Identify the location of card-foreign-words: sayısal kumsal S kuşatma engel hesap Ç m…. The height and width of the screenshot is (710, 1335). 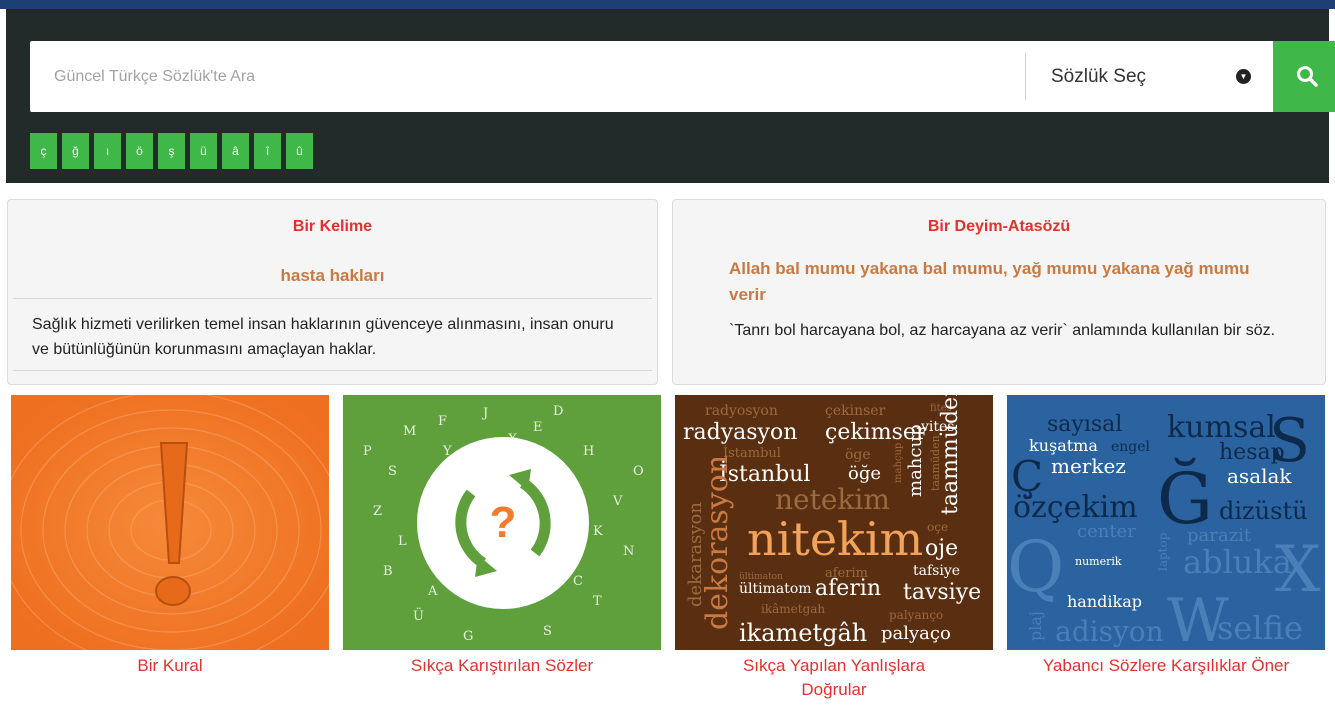
(1166, 522).